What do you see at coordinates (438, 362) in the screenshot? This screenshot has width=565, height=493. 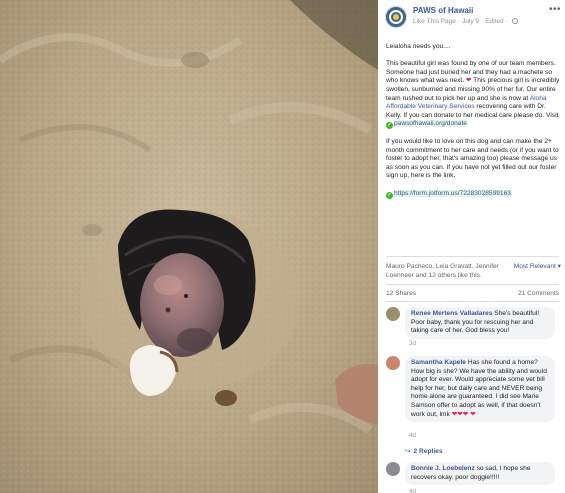 I see `comment-author: Samantha Kapele` at bounding box center [438, 362].